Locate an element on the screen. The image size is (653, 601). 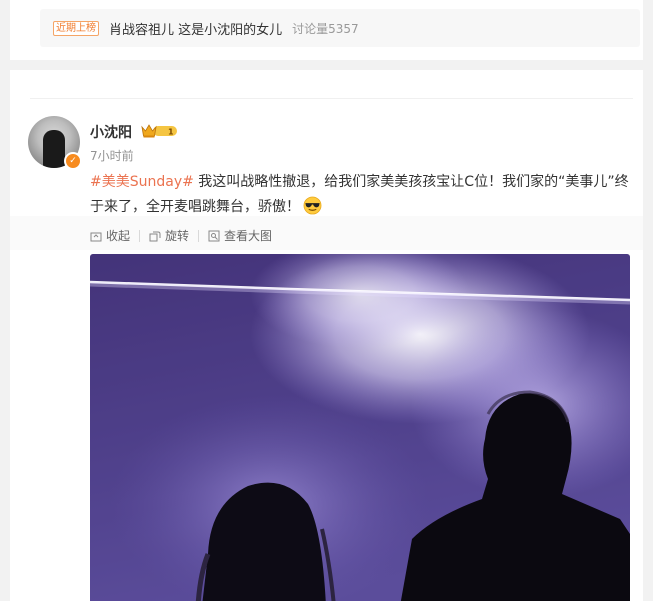
svg-text: 1 is located at coordinates (171, 132).